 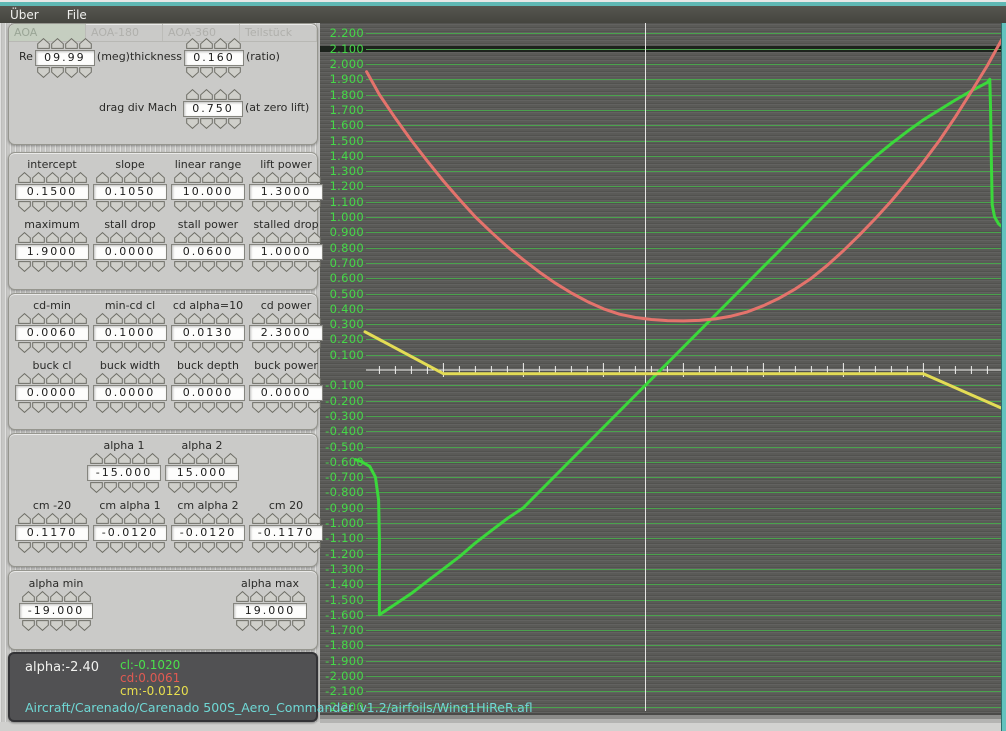 I want to click on value-field: -15.000, so click(x=124, y=473).